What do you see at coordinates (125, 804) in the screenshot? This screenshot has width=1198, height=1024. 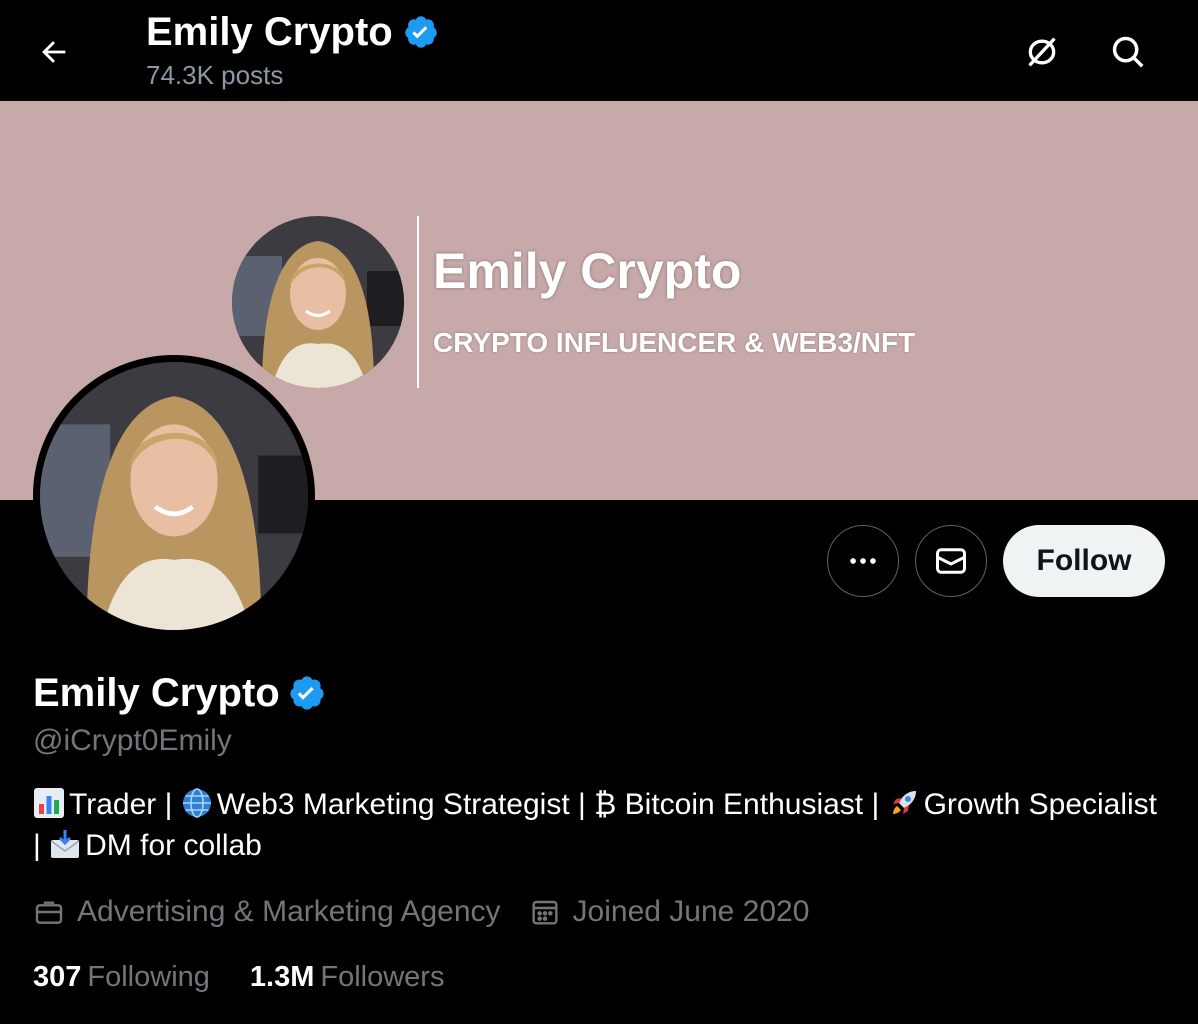 I see `bio-text-1: Trader |` at bounding box center [125, 804].